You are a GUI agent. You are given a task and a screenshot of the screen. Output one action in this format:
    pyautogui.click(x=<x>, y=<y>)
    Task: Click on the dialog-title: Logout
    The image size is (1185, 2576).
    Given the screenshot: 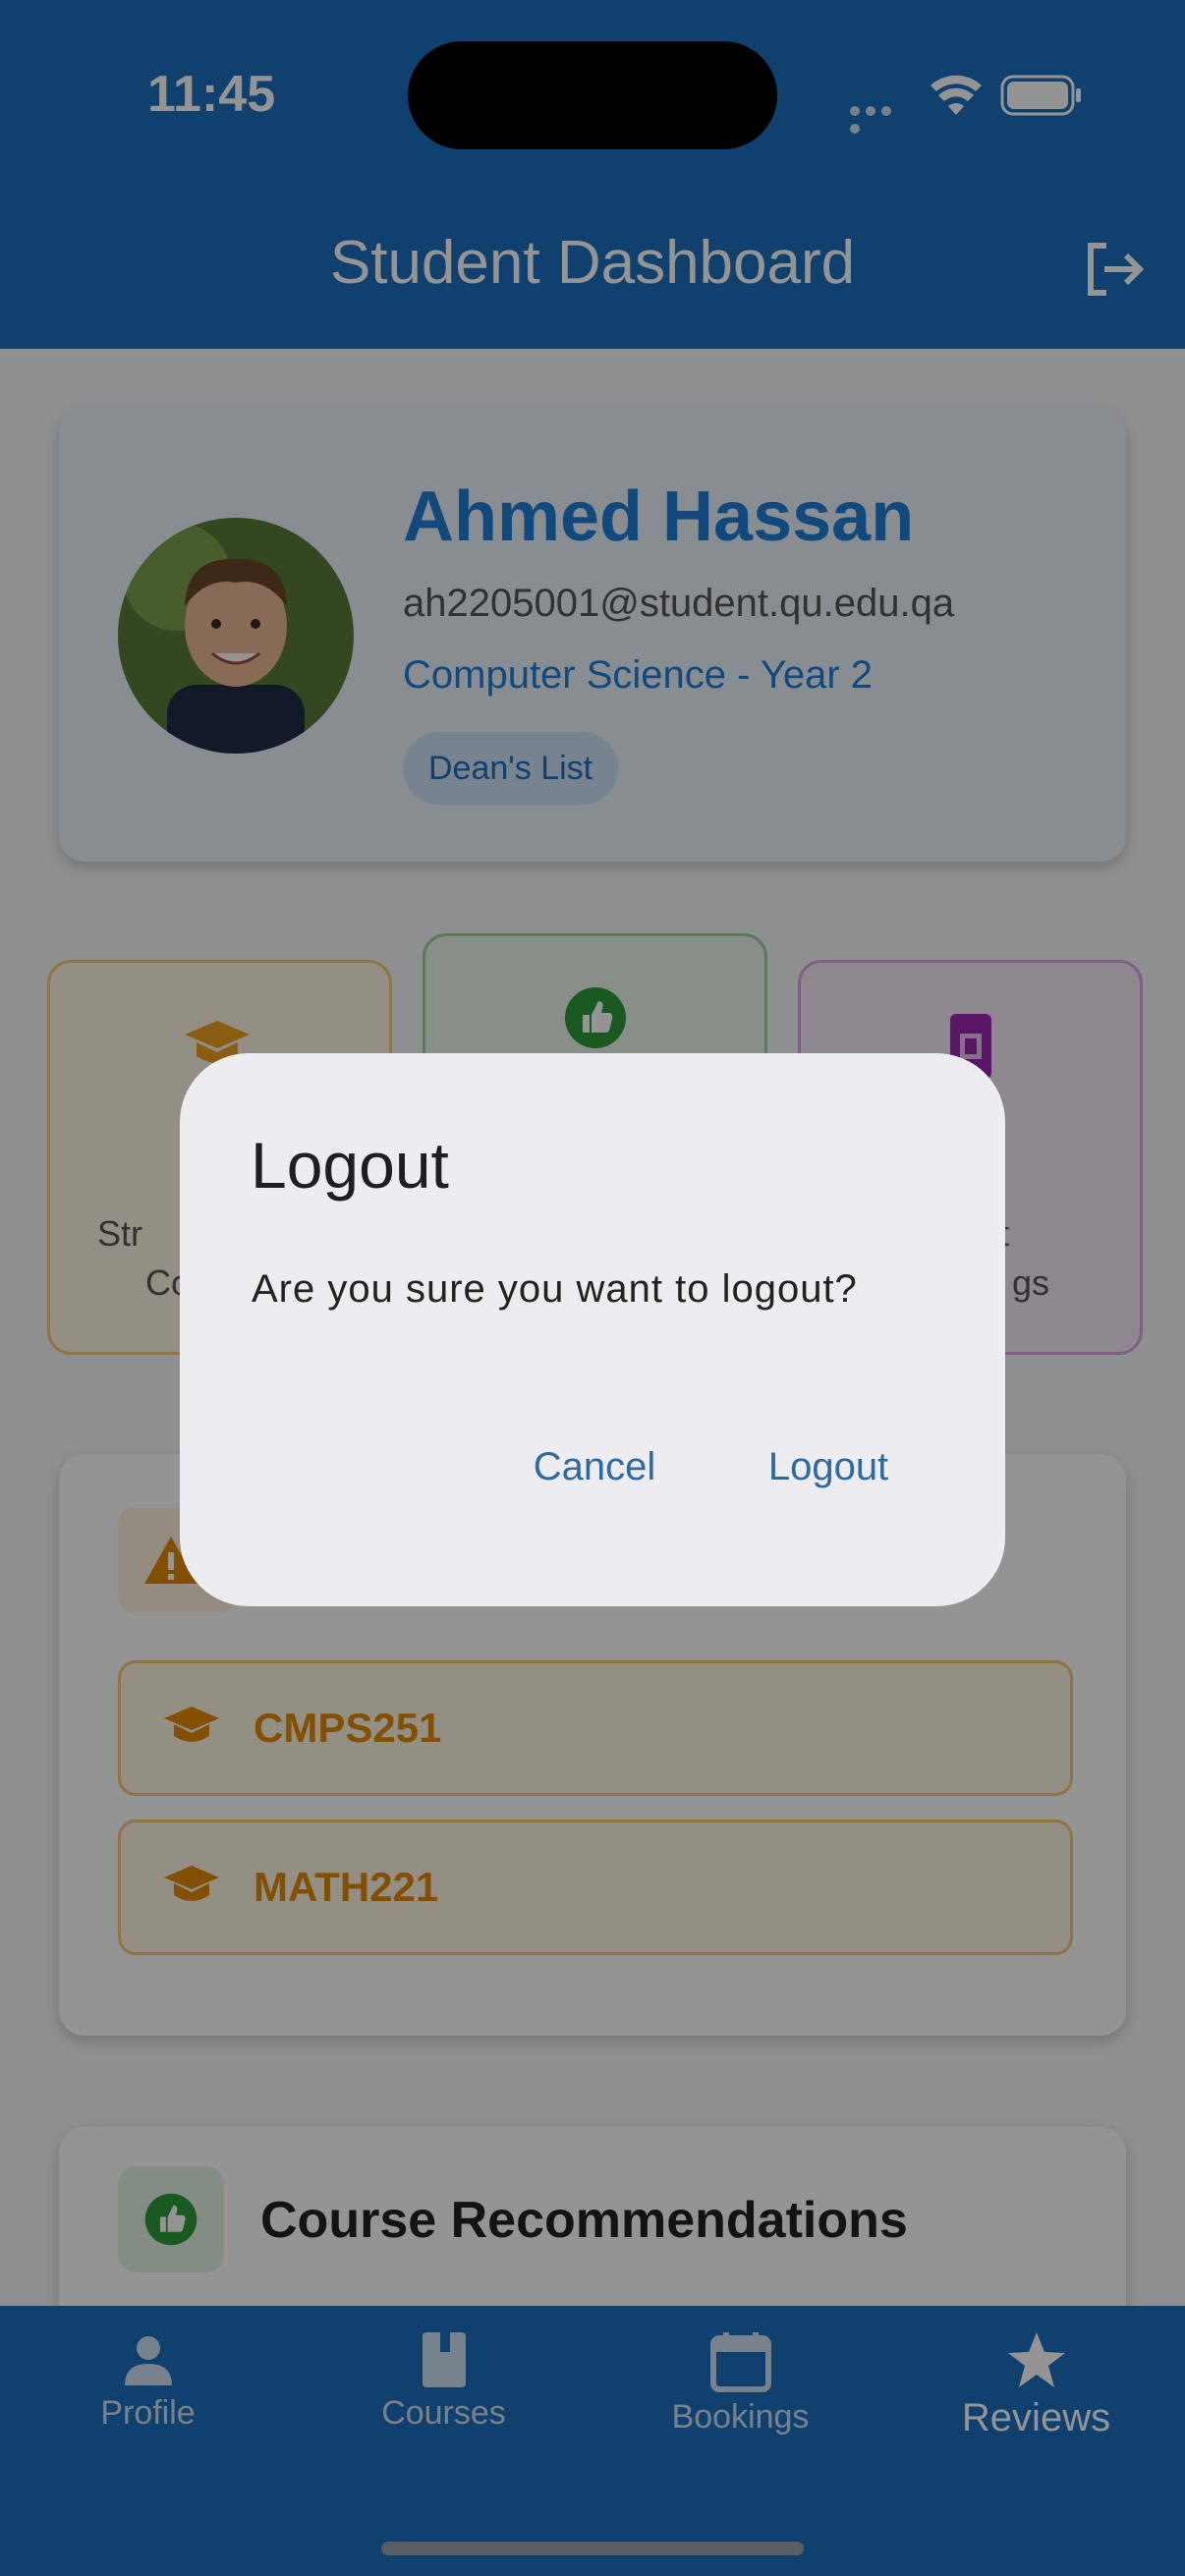 What is the action you would take?
    pyautogui.click(x=350, y=1165)
    